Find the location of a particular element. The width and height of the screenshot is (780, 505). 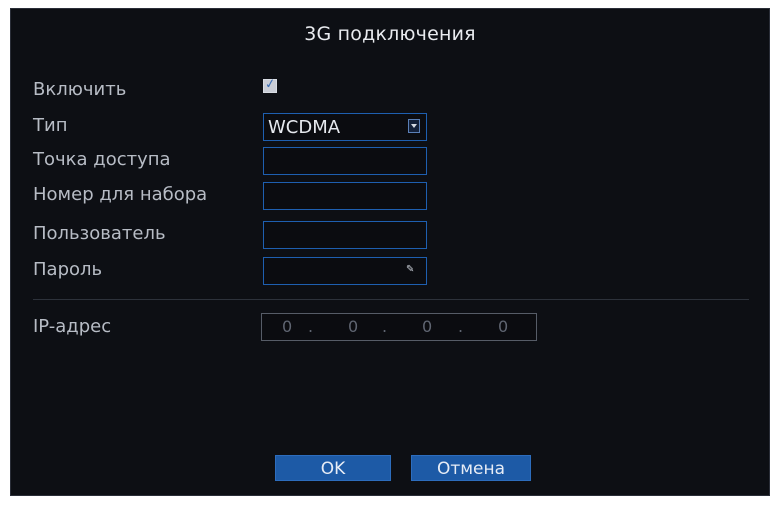

dial-number-input is located at coordinates (345, 196).